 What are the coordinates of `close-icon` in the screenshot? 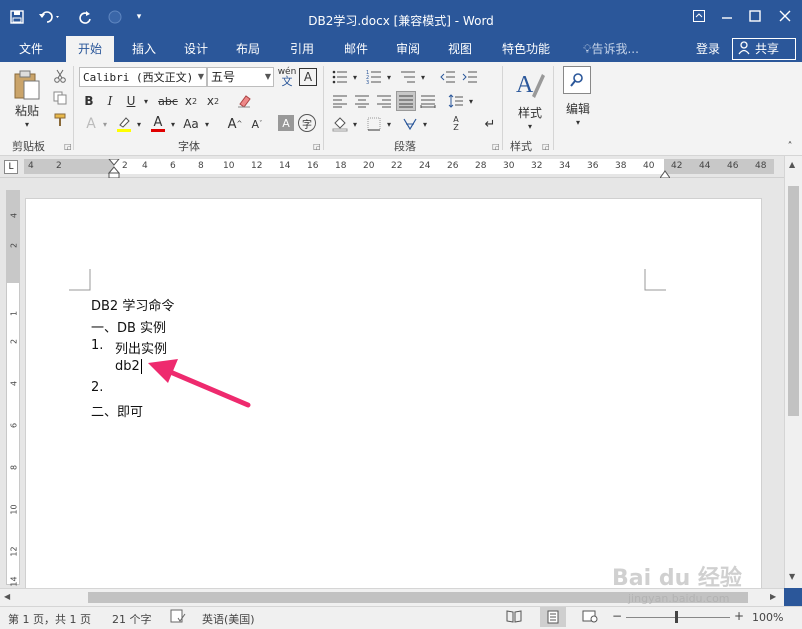 It's located at (785, 16).